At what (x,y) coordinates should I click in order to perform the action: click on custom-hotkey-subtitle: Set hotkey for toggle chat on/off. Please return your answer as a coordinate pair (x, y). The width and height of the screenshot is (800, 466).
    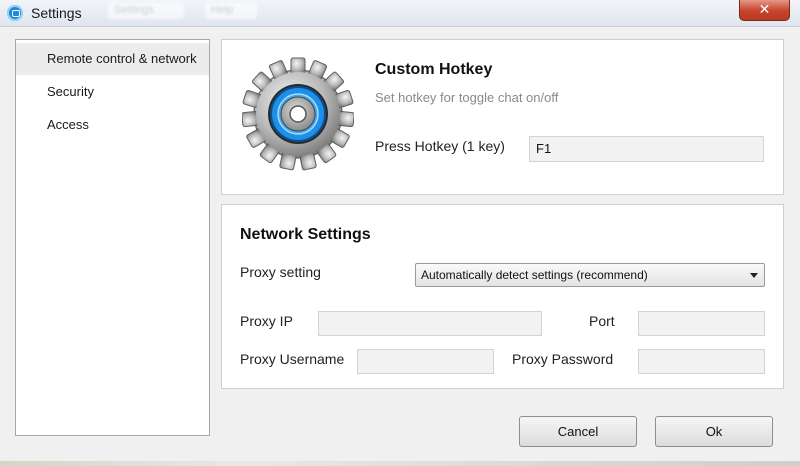
    Looking at the image, I should click on (467, 97).